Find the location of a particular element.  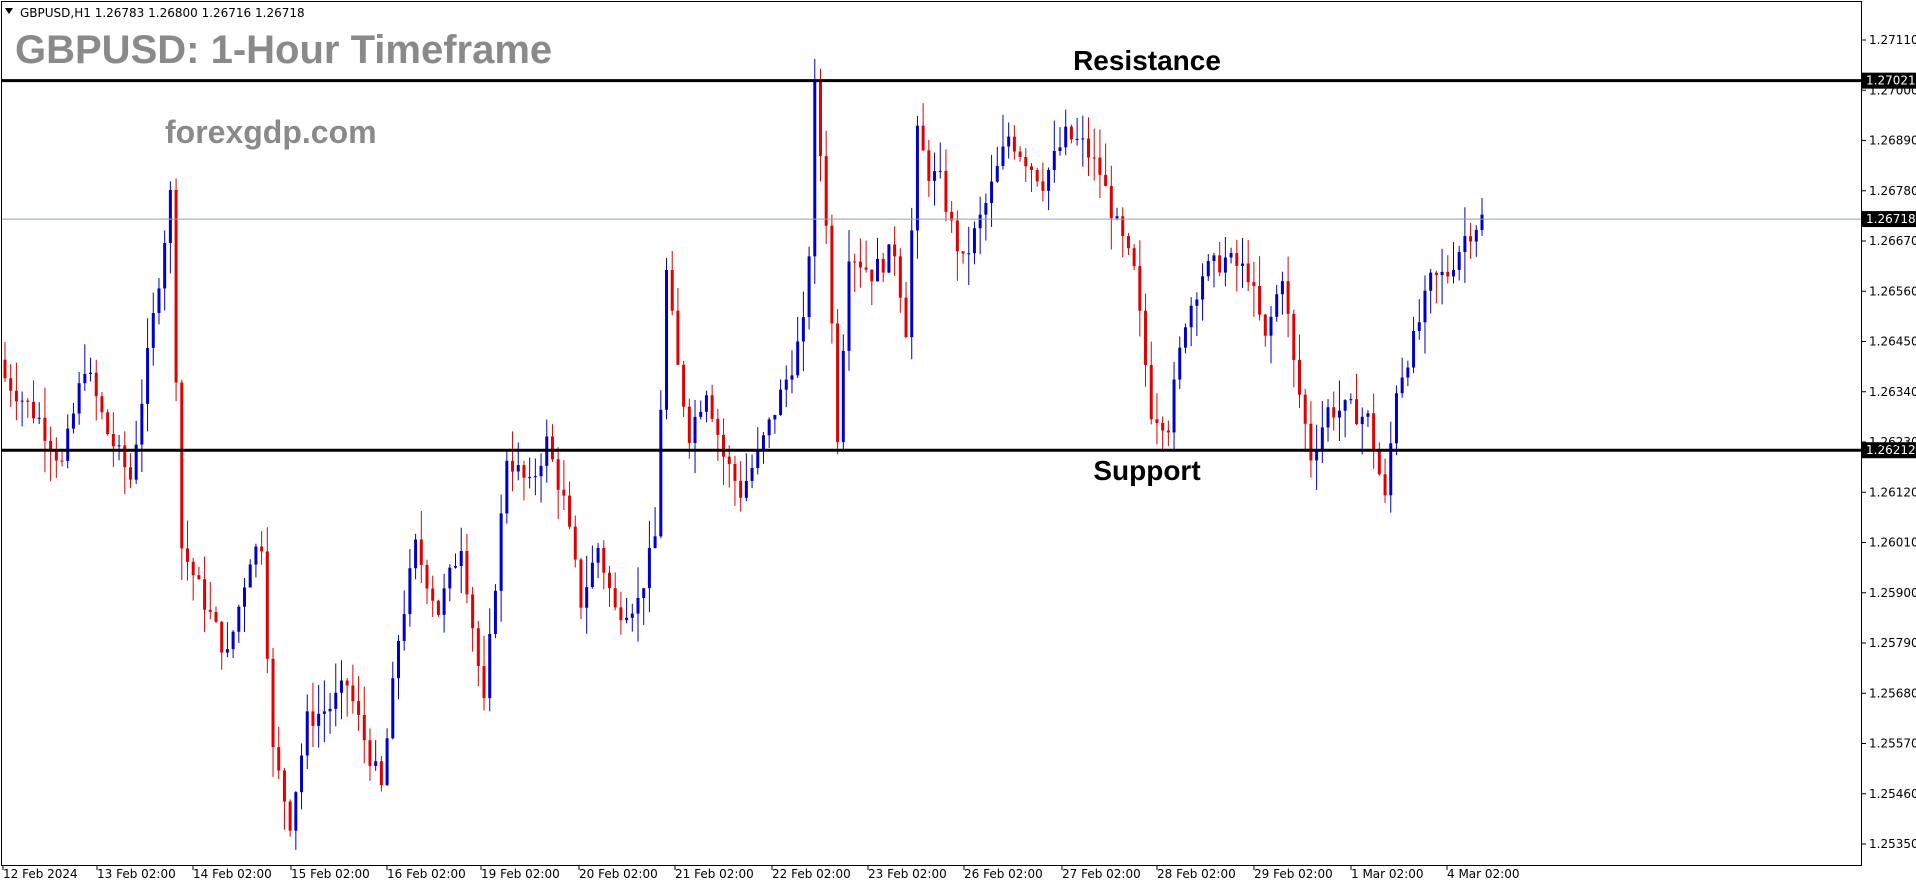

price-tick-label: 1.26890 is located at coordinates (1892, 141).